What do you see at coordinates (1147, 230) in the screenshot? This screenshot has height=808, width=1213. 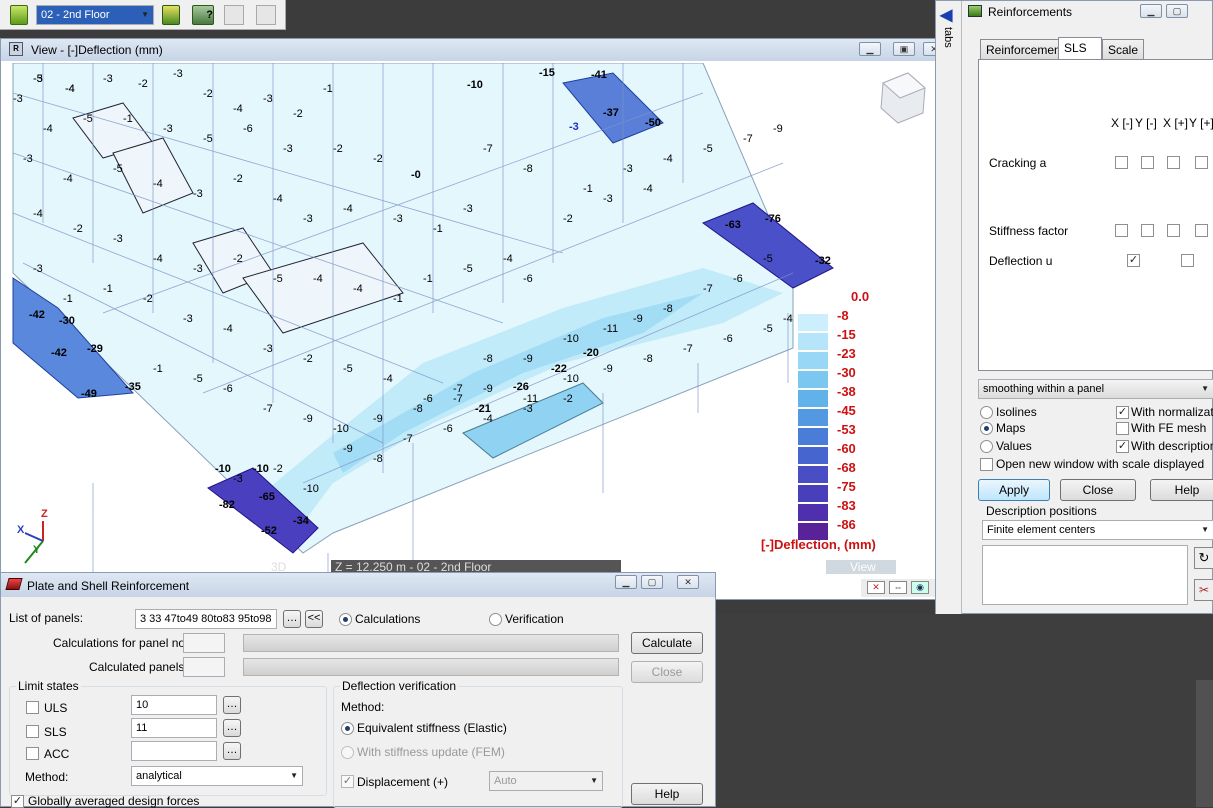 I see `stiffness-y-minus-checkbox` at bounding box center [1147, 230].